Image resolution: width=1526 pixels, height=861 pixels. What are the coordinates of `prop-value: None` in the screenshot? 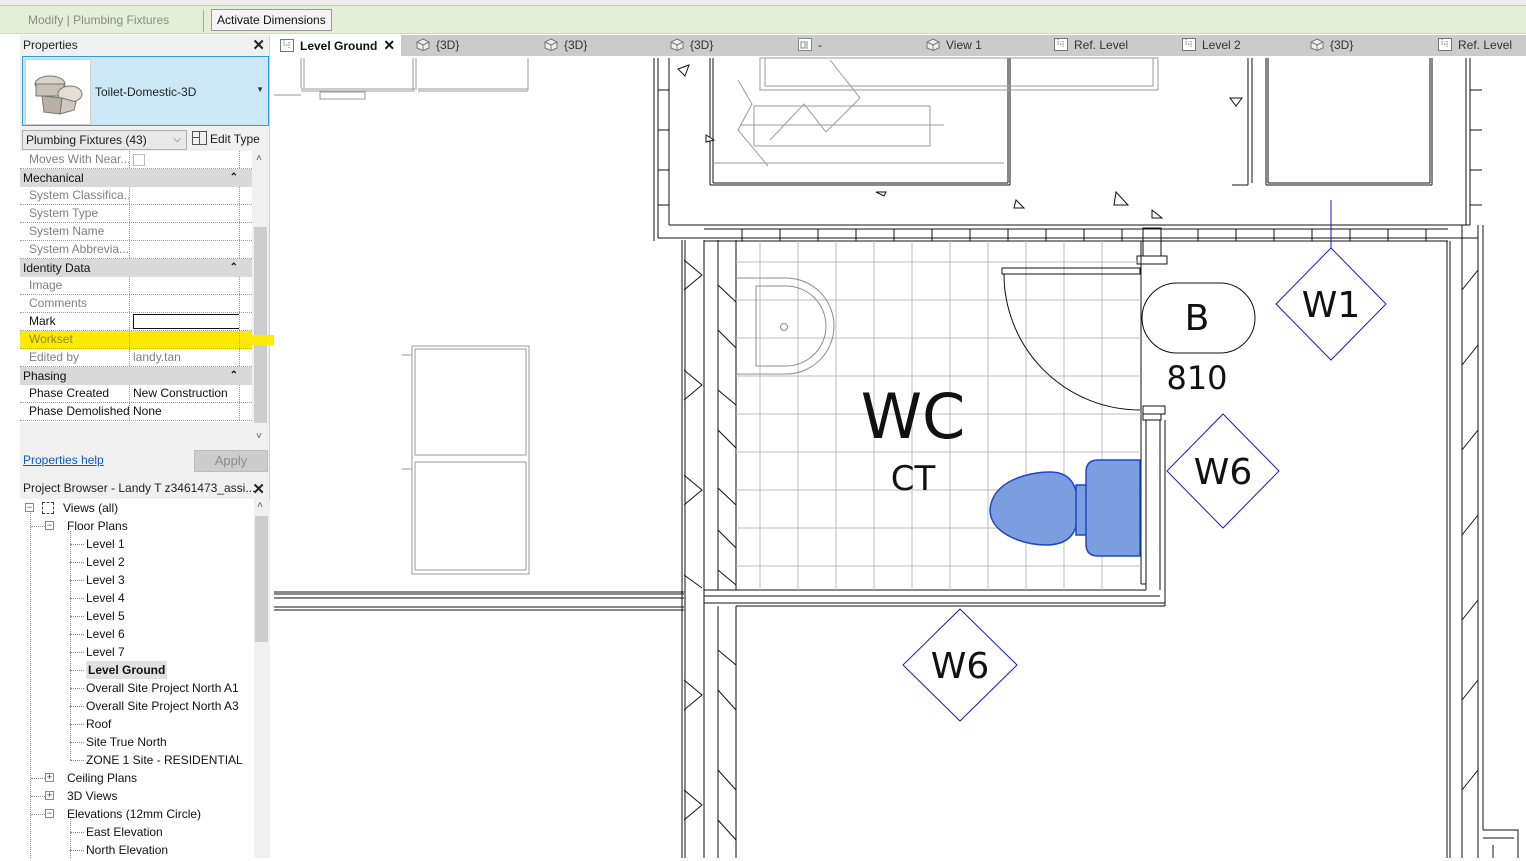 It's located at (185, 411).